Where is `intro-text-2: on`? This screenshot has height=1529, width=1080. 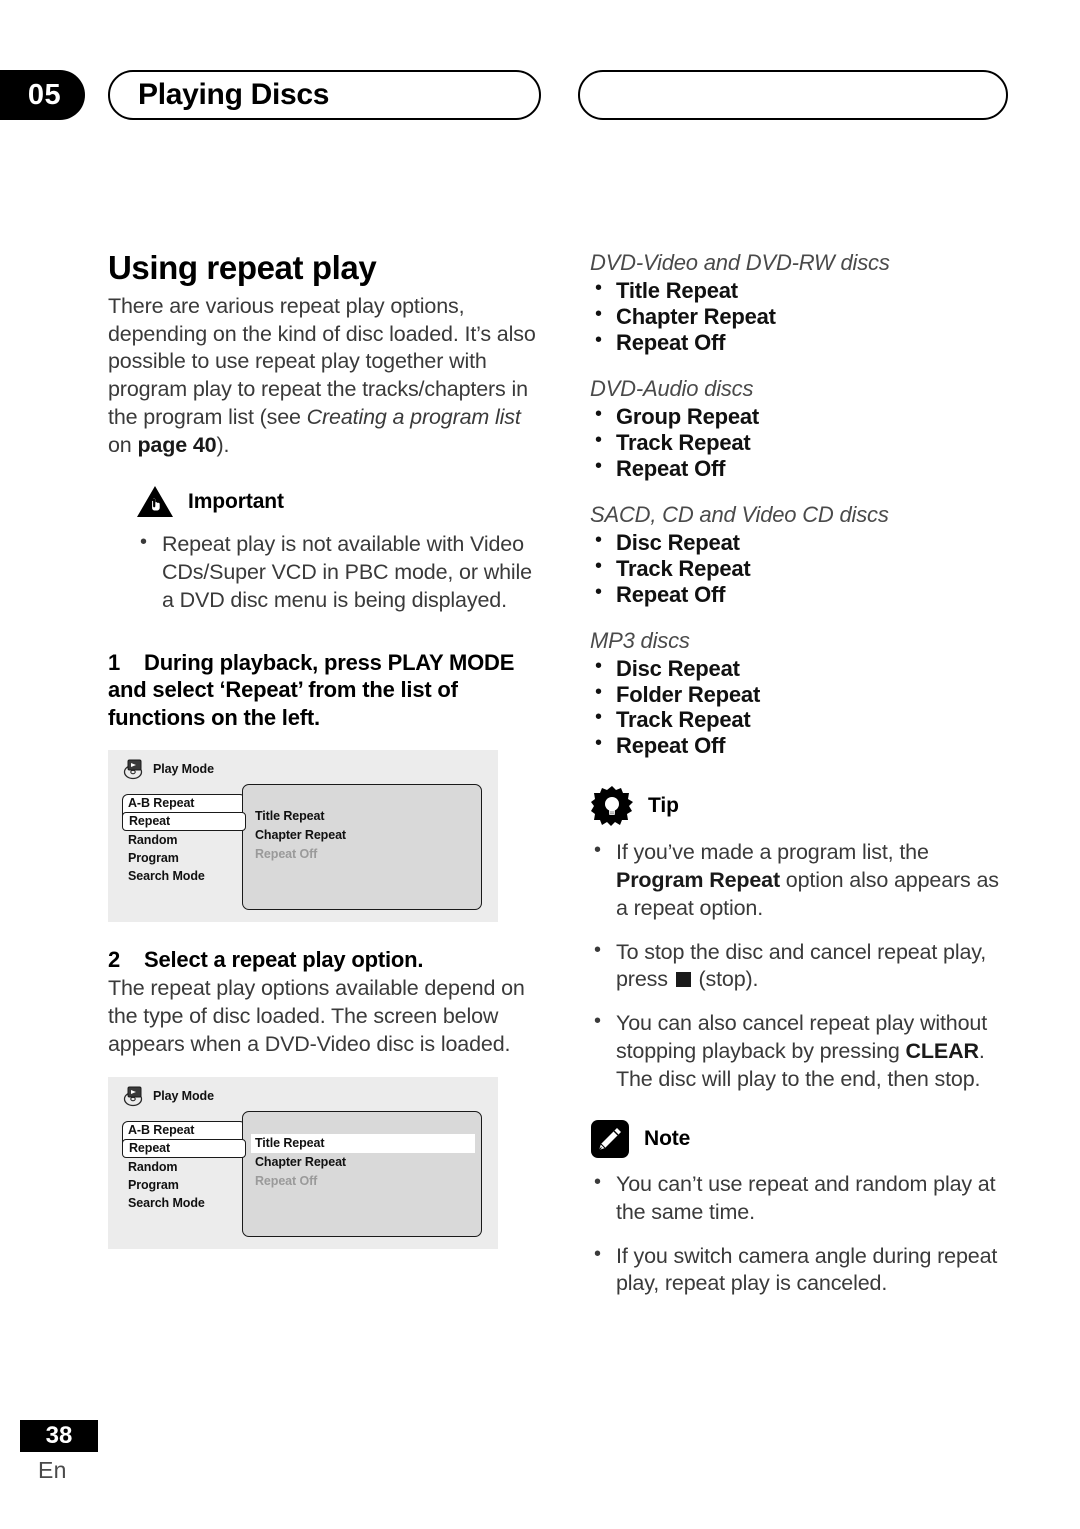 intro-text-2: on is located at coordinates (123, 444).